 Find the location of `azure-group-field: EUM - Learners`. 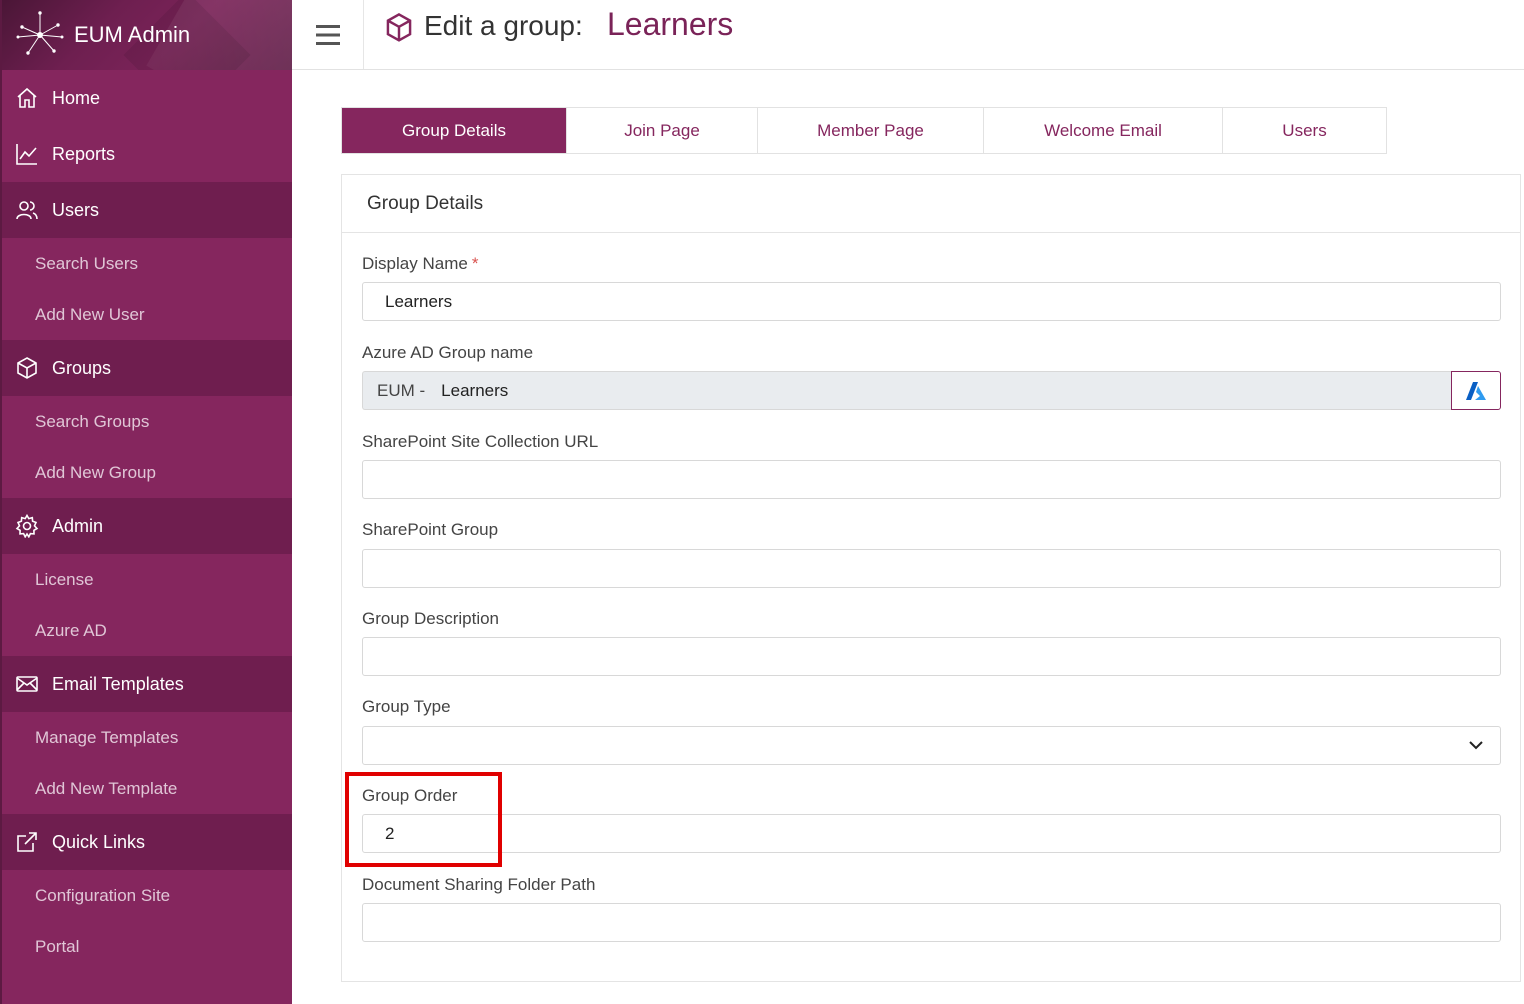

azure-group-field: EUM - Learners is located at coordinates (931, 390).